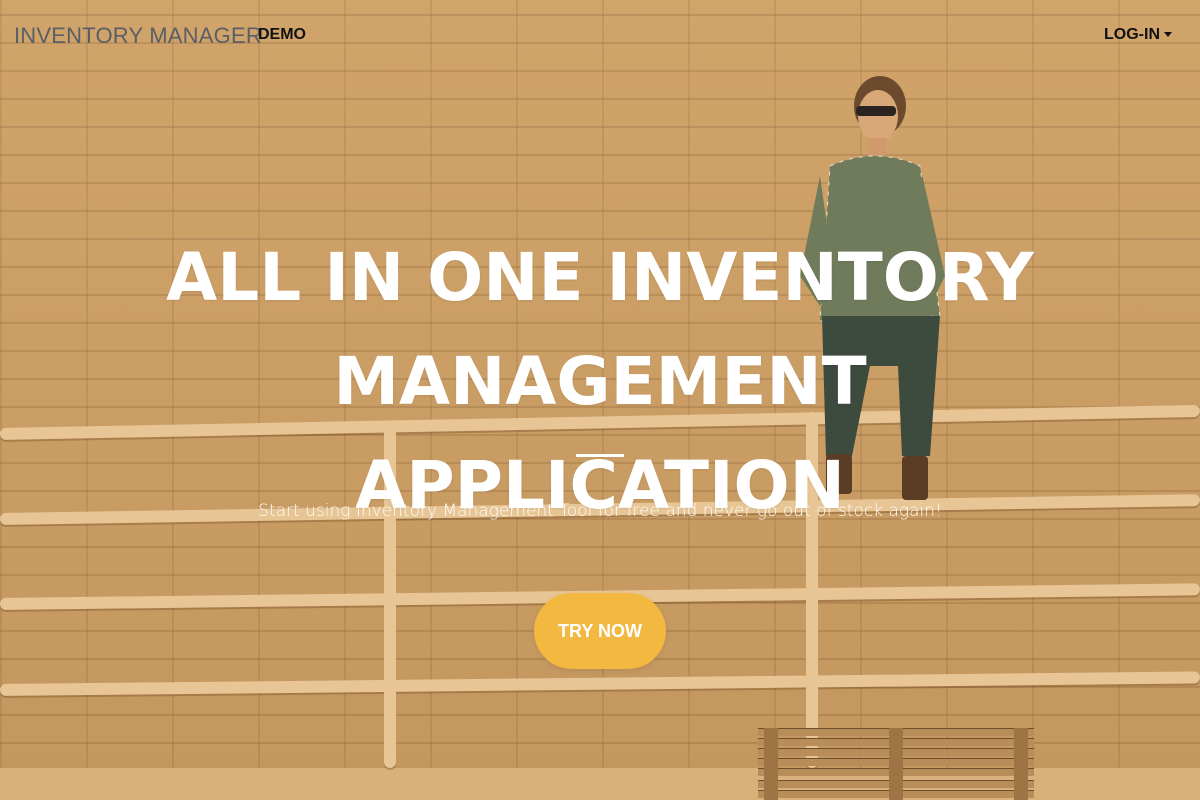 The height and width of the screenshot is (800, 1200). What do you see at coordinates (600, 277) in the screenshot?
I see `hero-title-line-1: ALL IN ONE INVENTORY` at bounding box center [600, 277].